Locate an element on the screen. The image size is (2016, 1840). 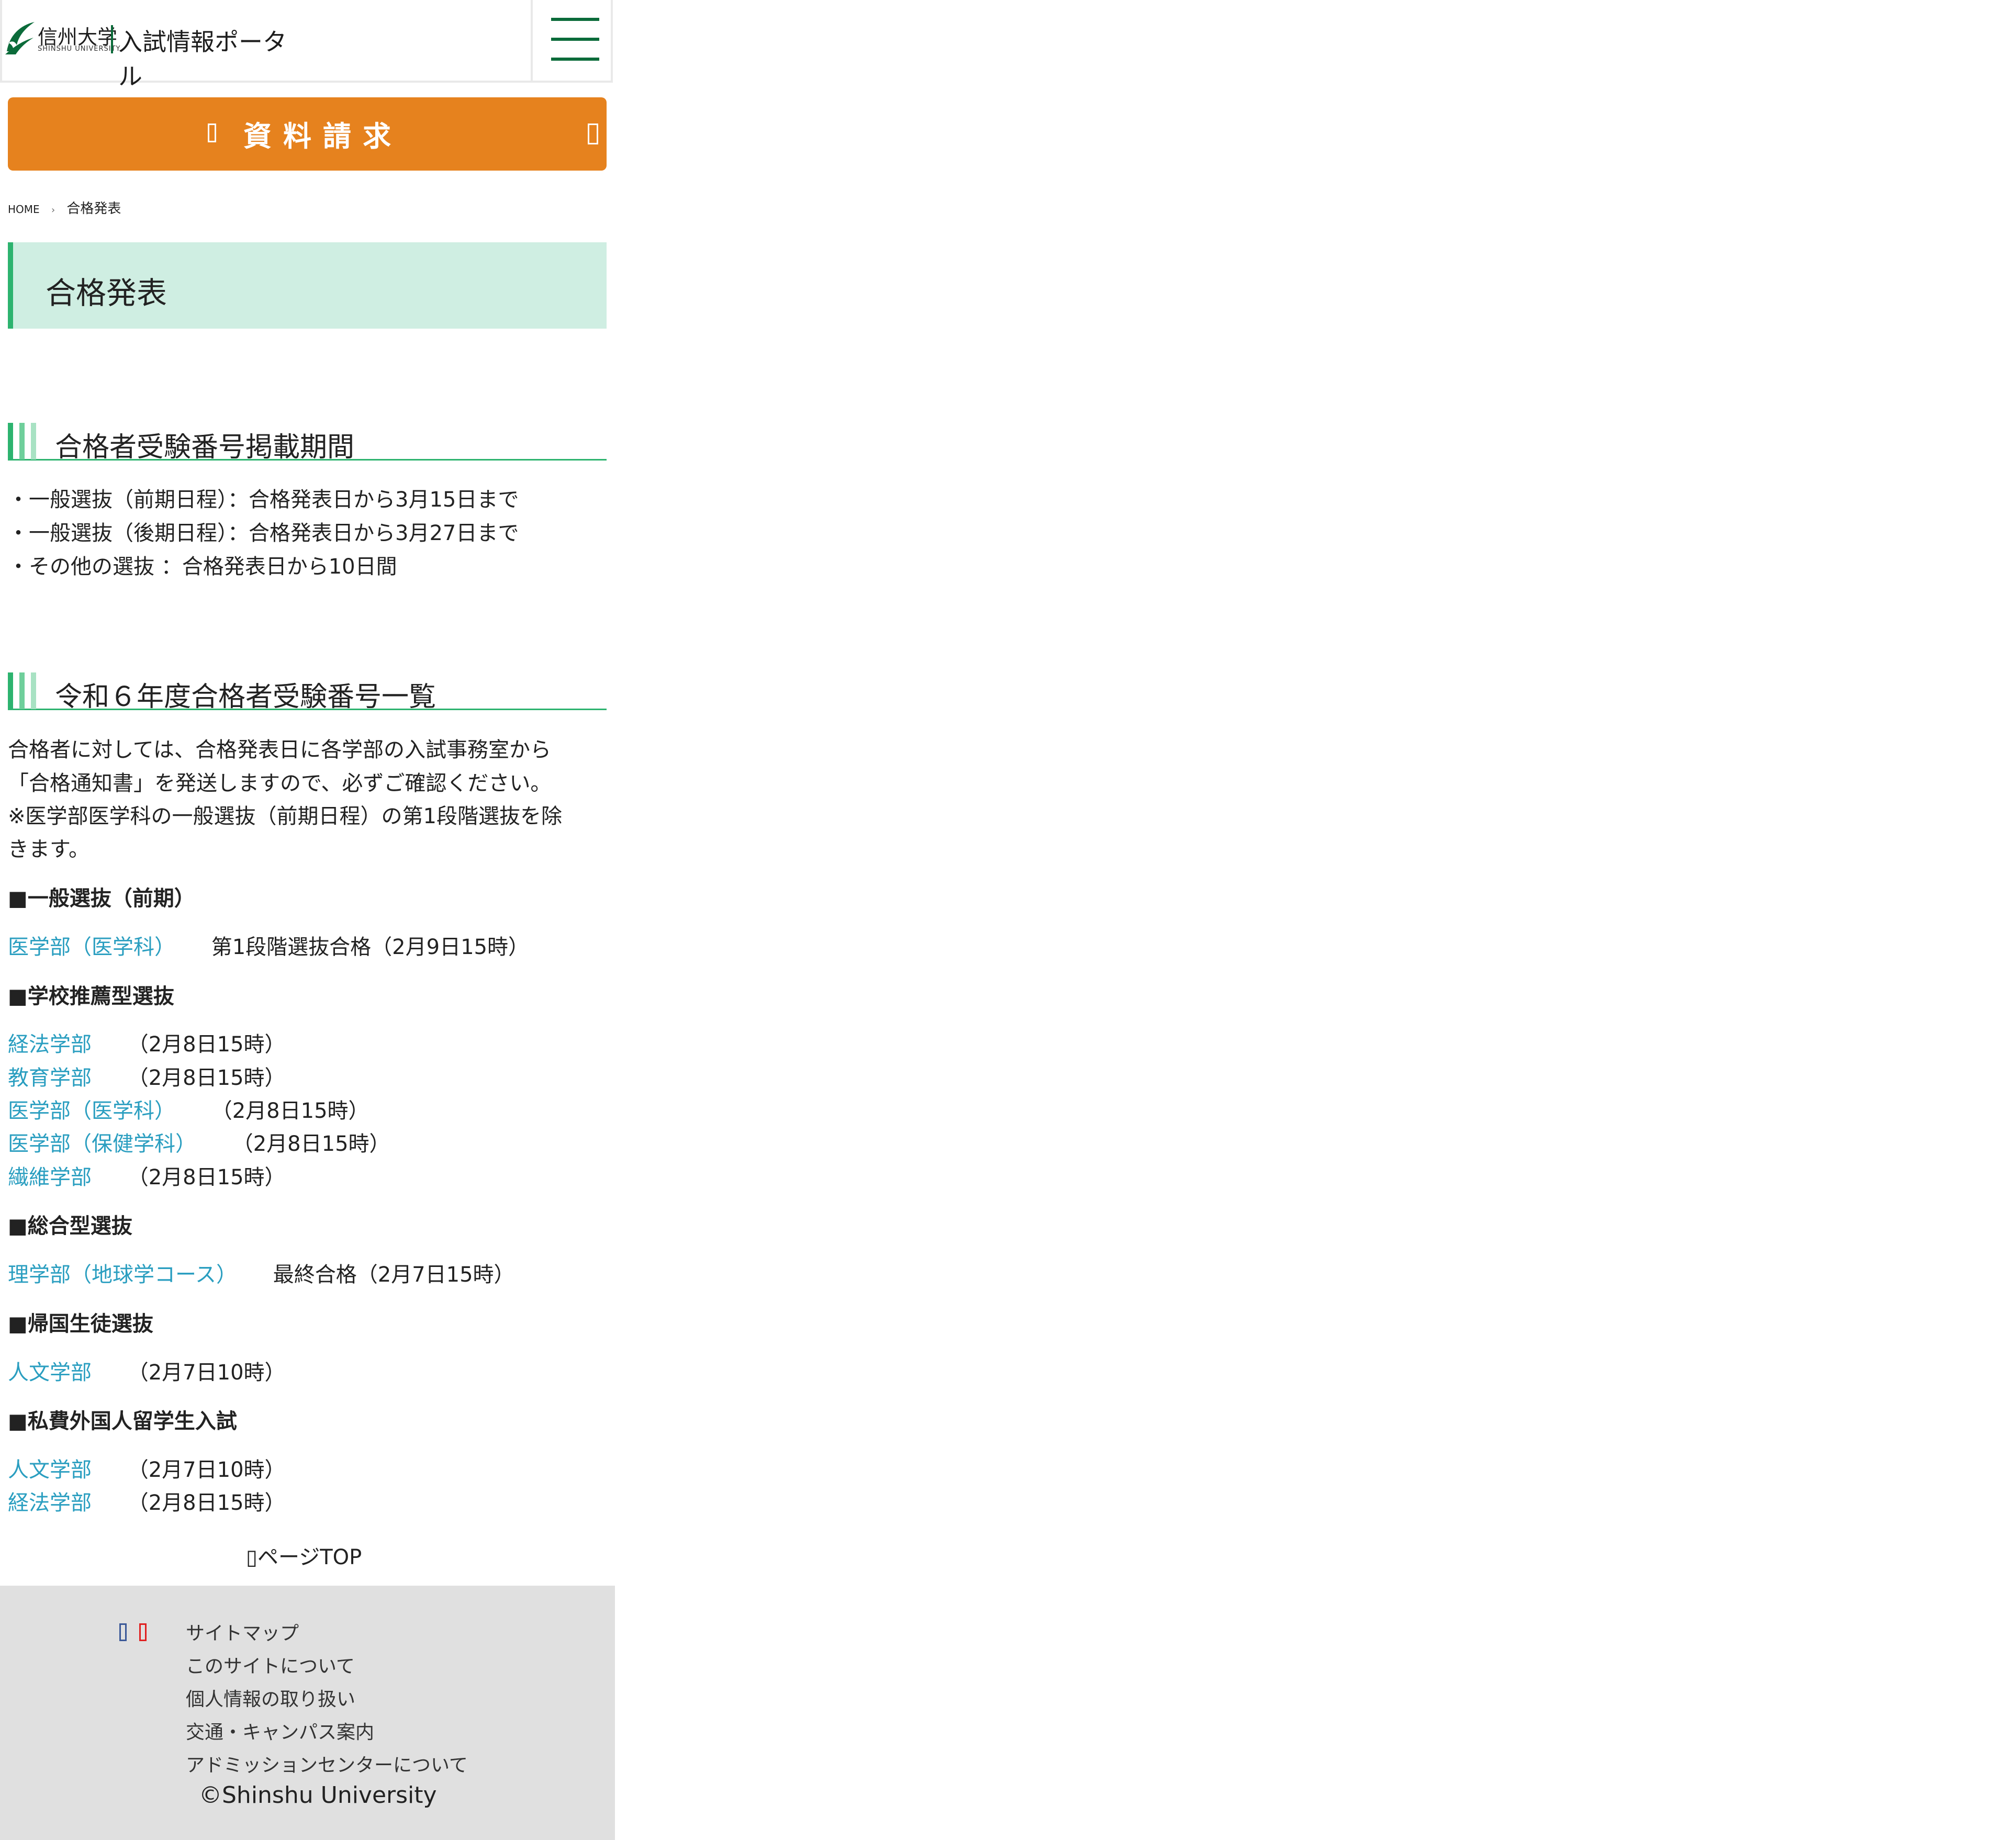
hamburger-menu-icon is located at coordinates (573, 40).